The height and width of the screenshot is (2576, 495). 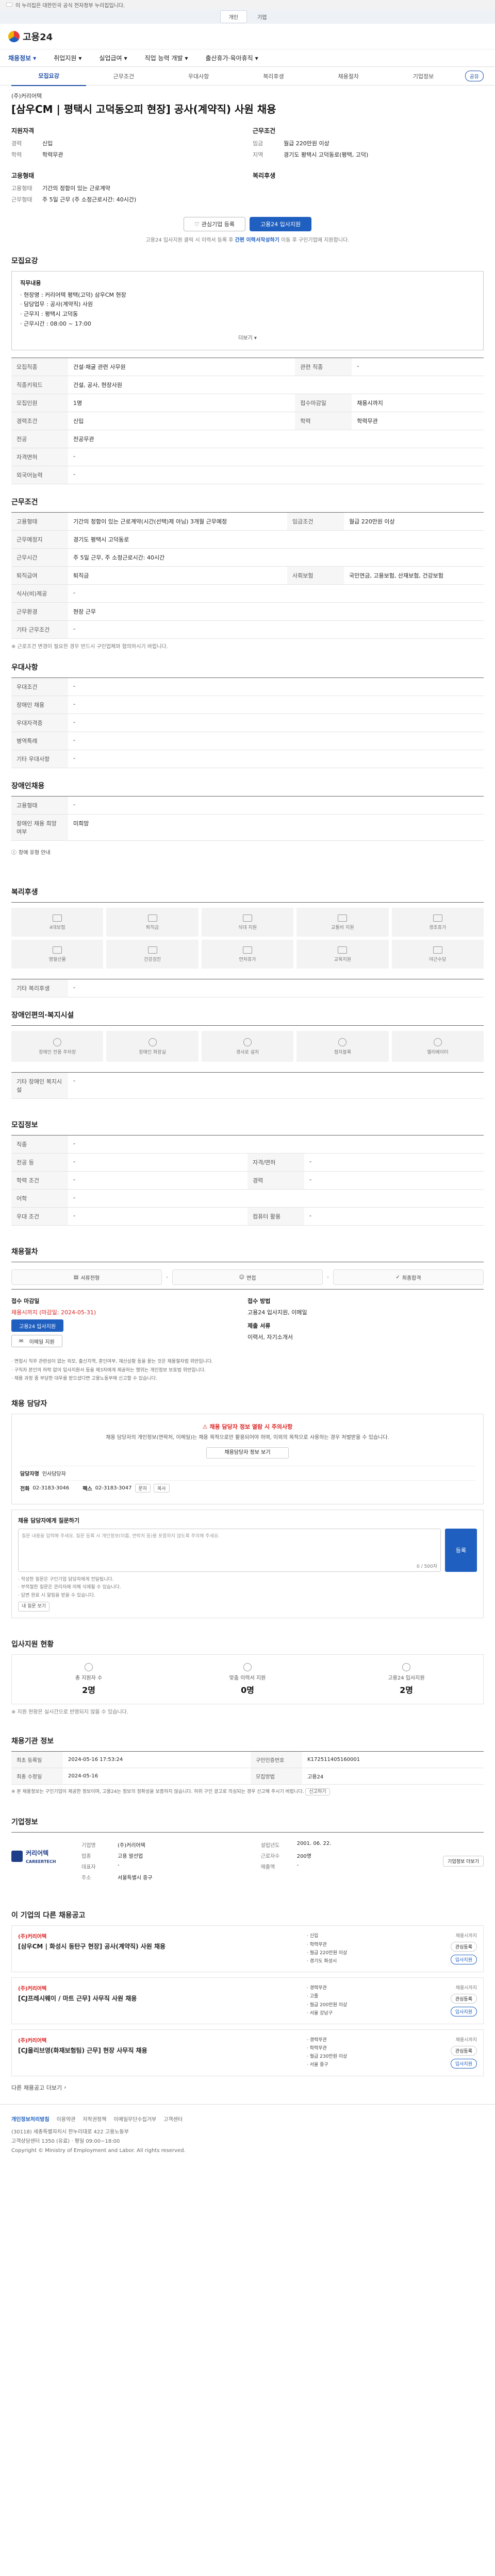 I want to click on summary-key: 임금, so click(x=258, y=143).